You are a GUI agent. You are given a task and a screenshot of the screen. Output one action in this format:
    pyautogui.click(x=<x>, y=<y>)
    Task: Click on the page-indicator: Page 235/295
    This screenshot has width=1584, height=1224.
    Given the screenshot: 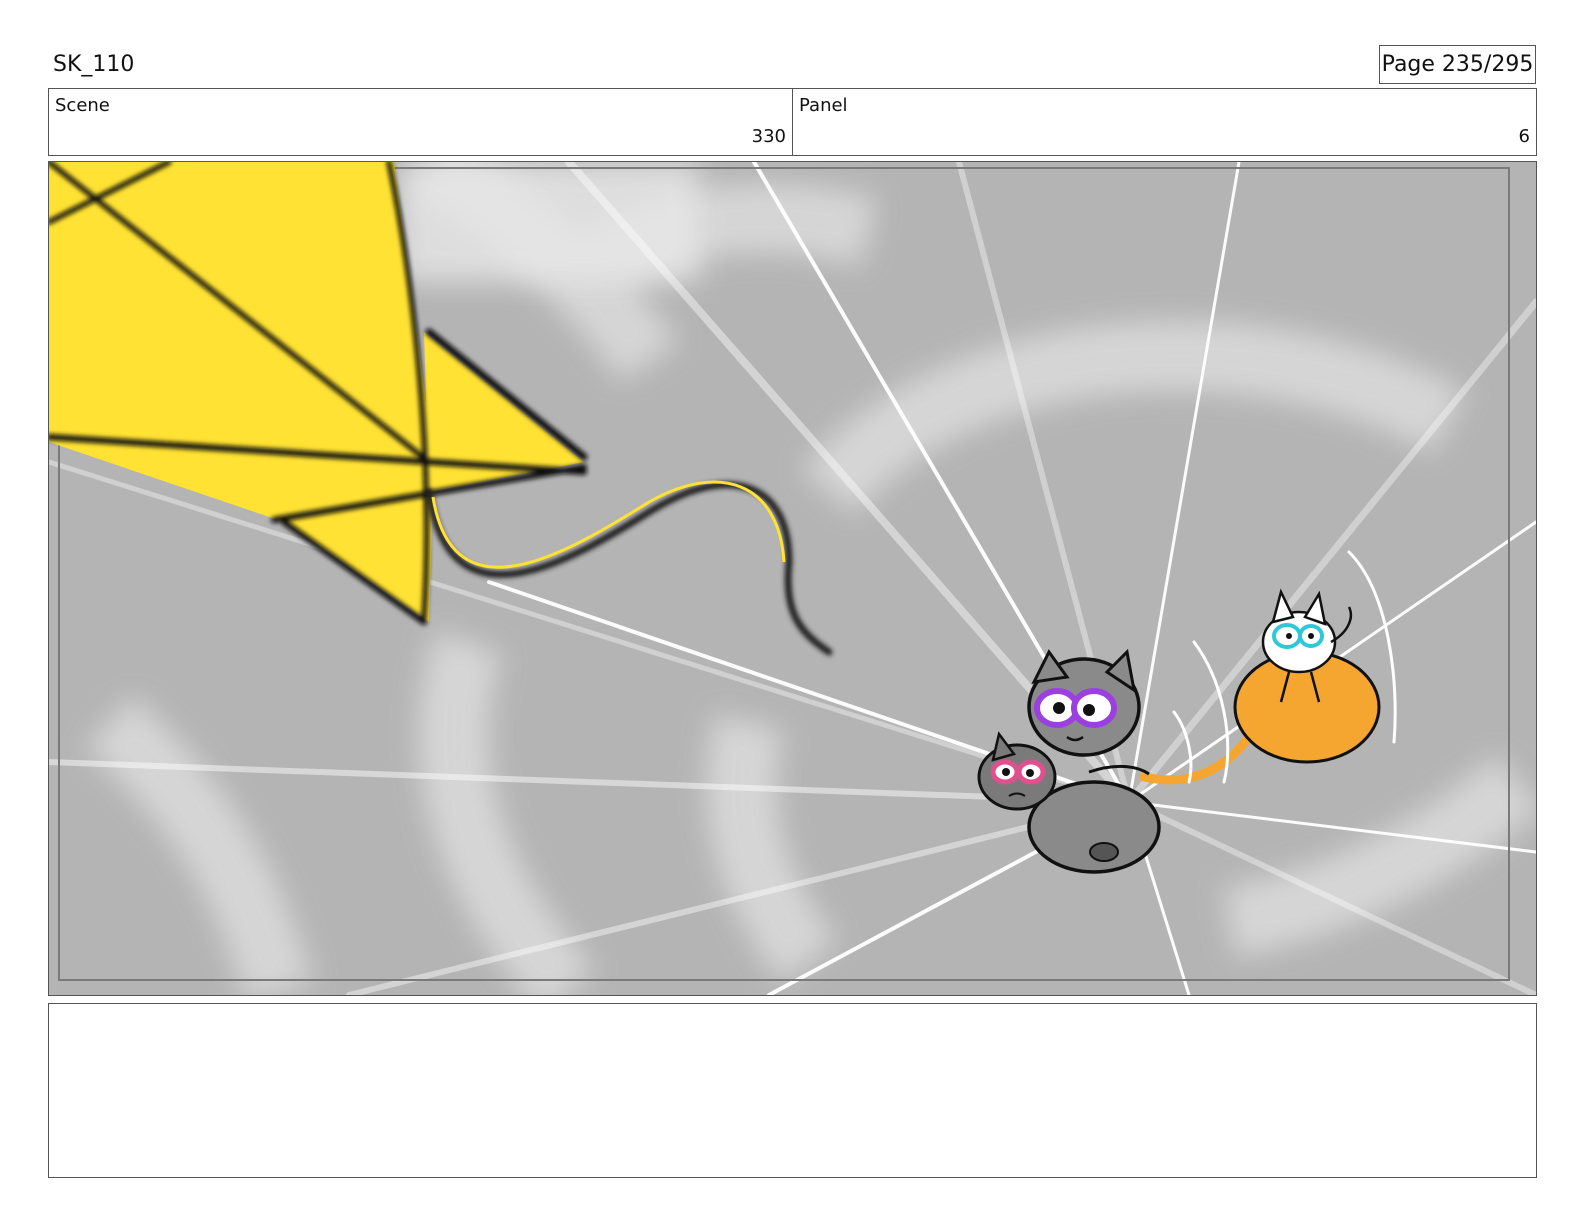 What is the action you would take?
    pyautogui.click(x=1457, y=64)
    